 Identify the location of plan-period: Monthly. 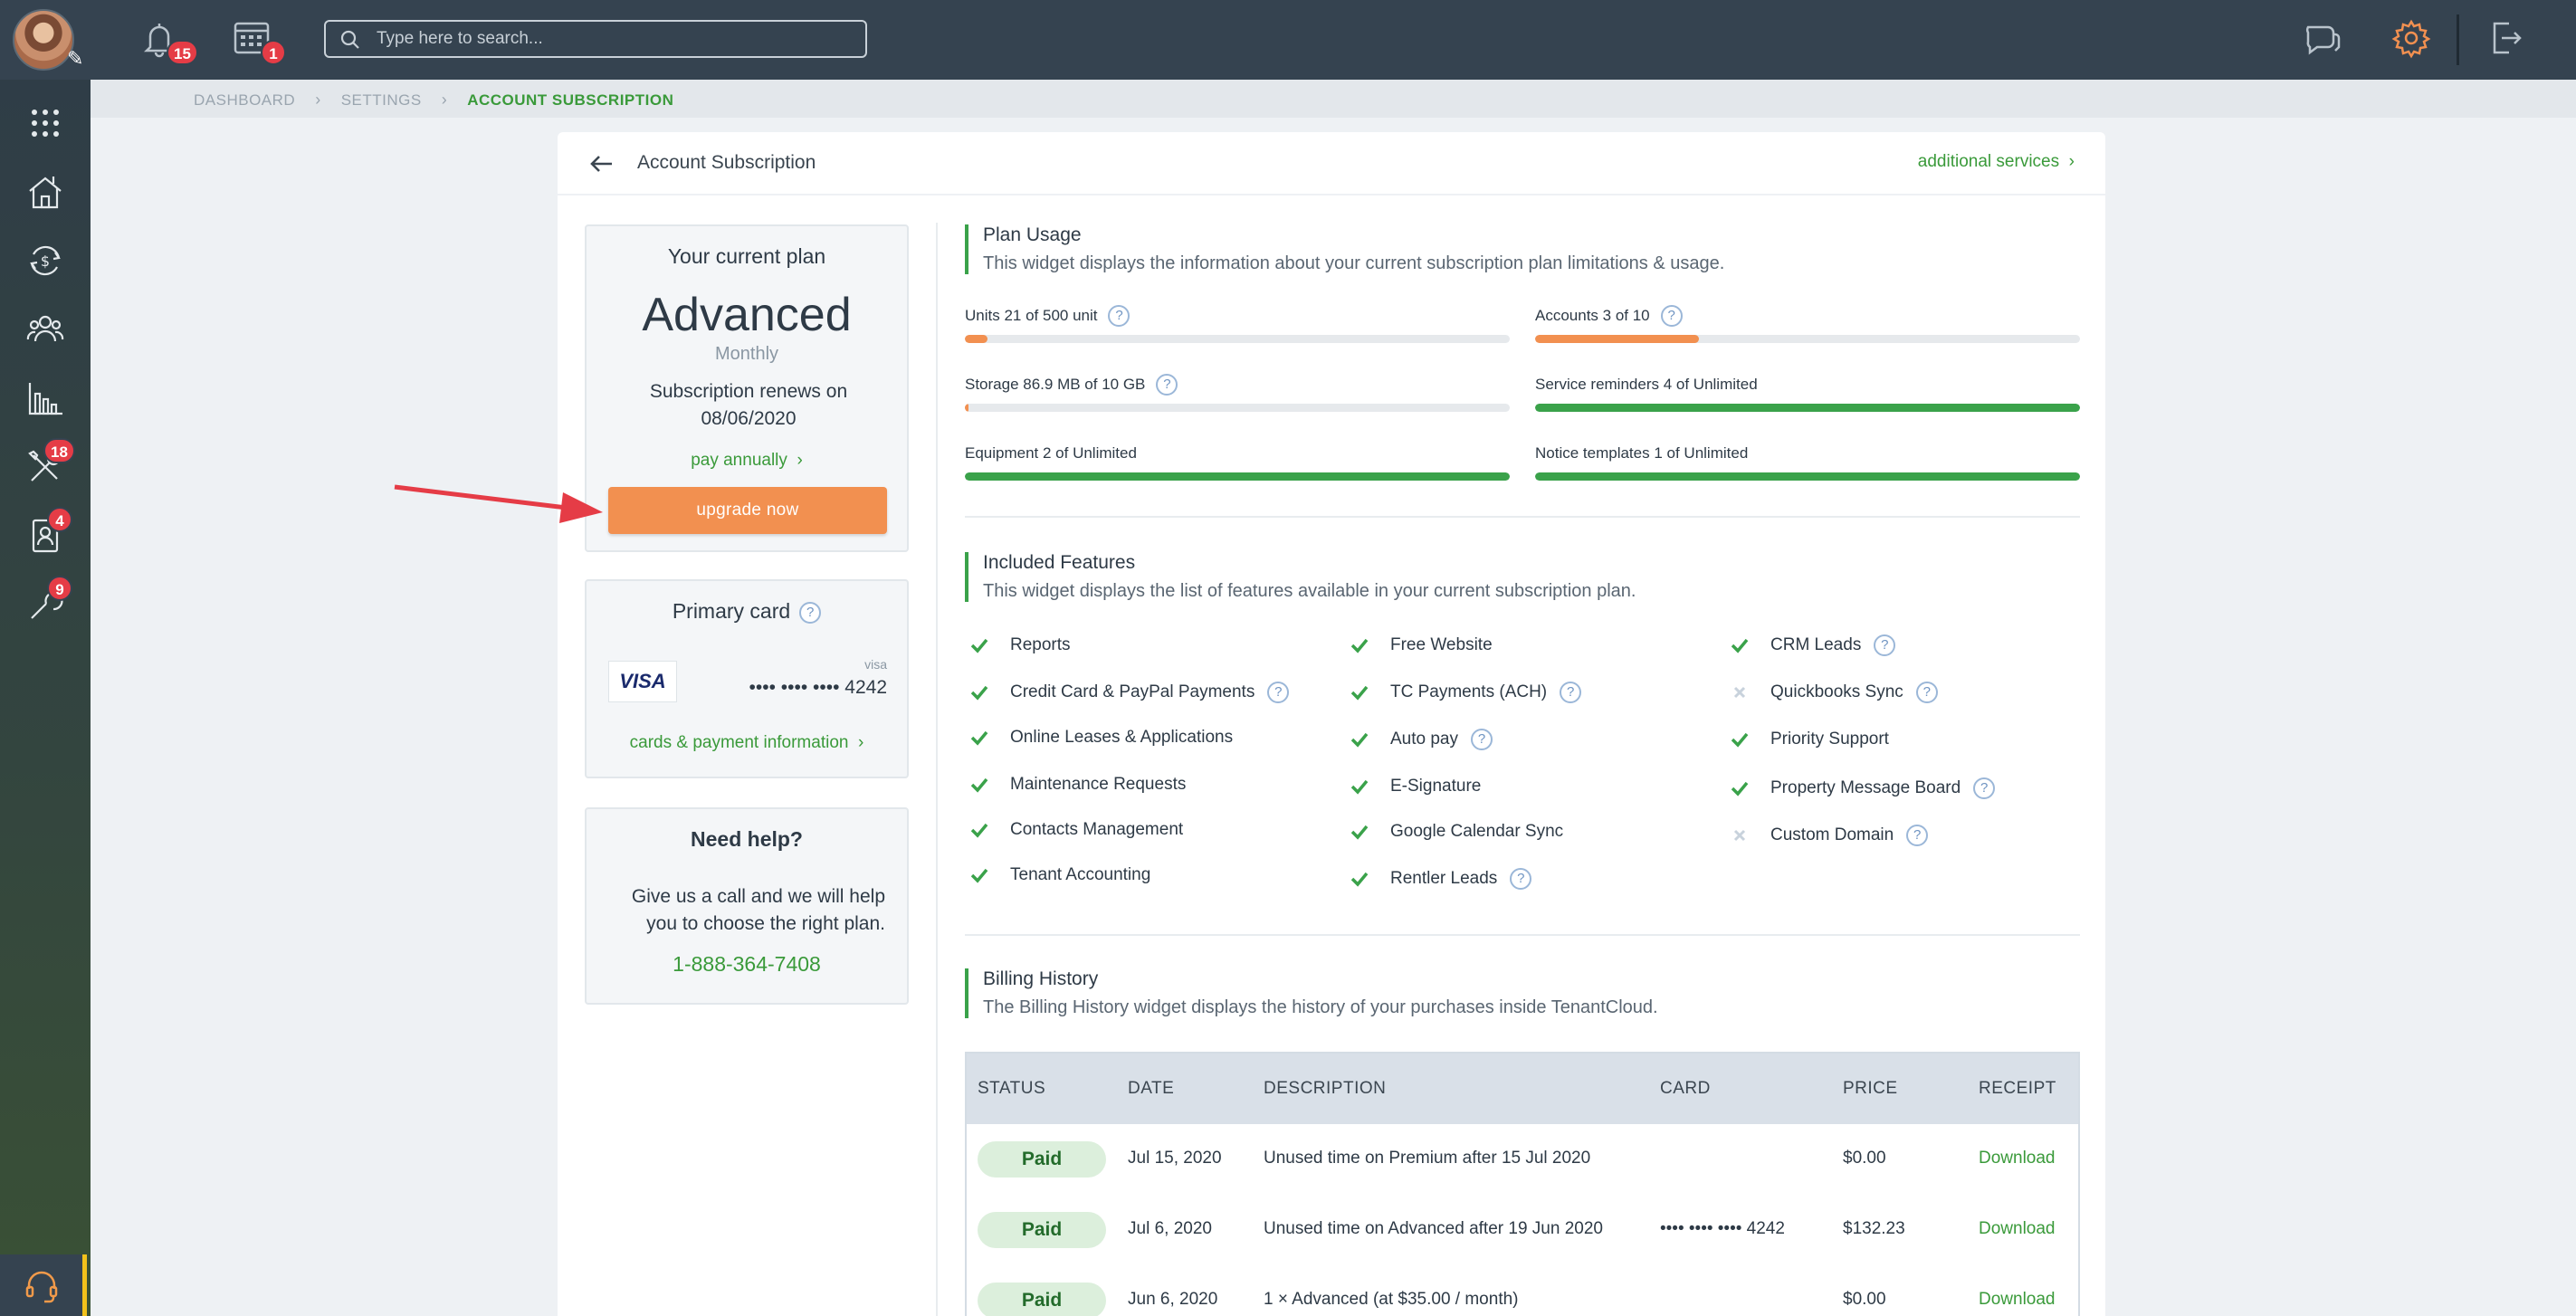
(747, 354).